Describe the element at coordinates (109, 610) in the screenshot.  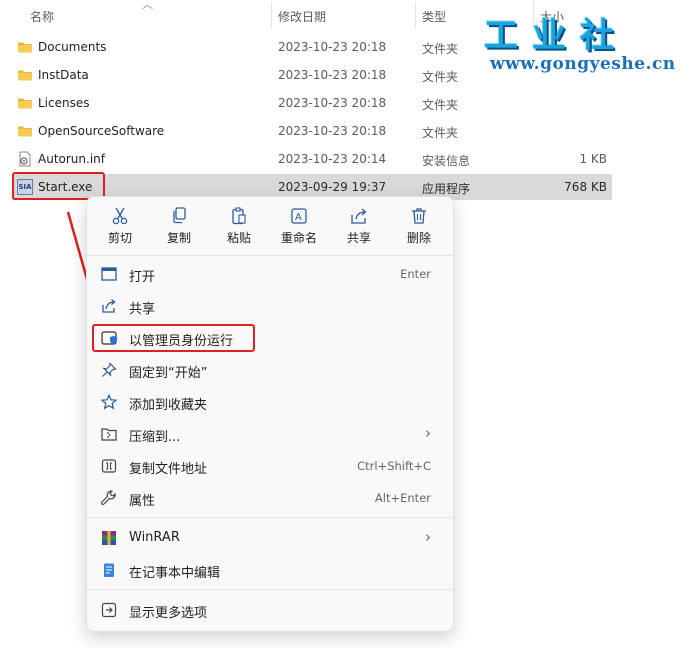
I see `more-options-icon` at that location.